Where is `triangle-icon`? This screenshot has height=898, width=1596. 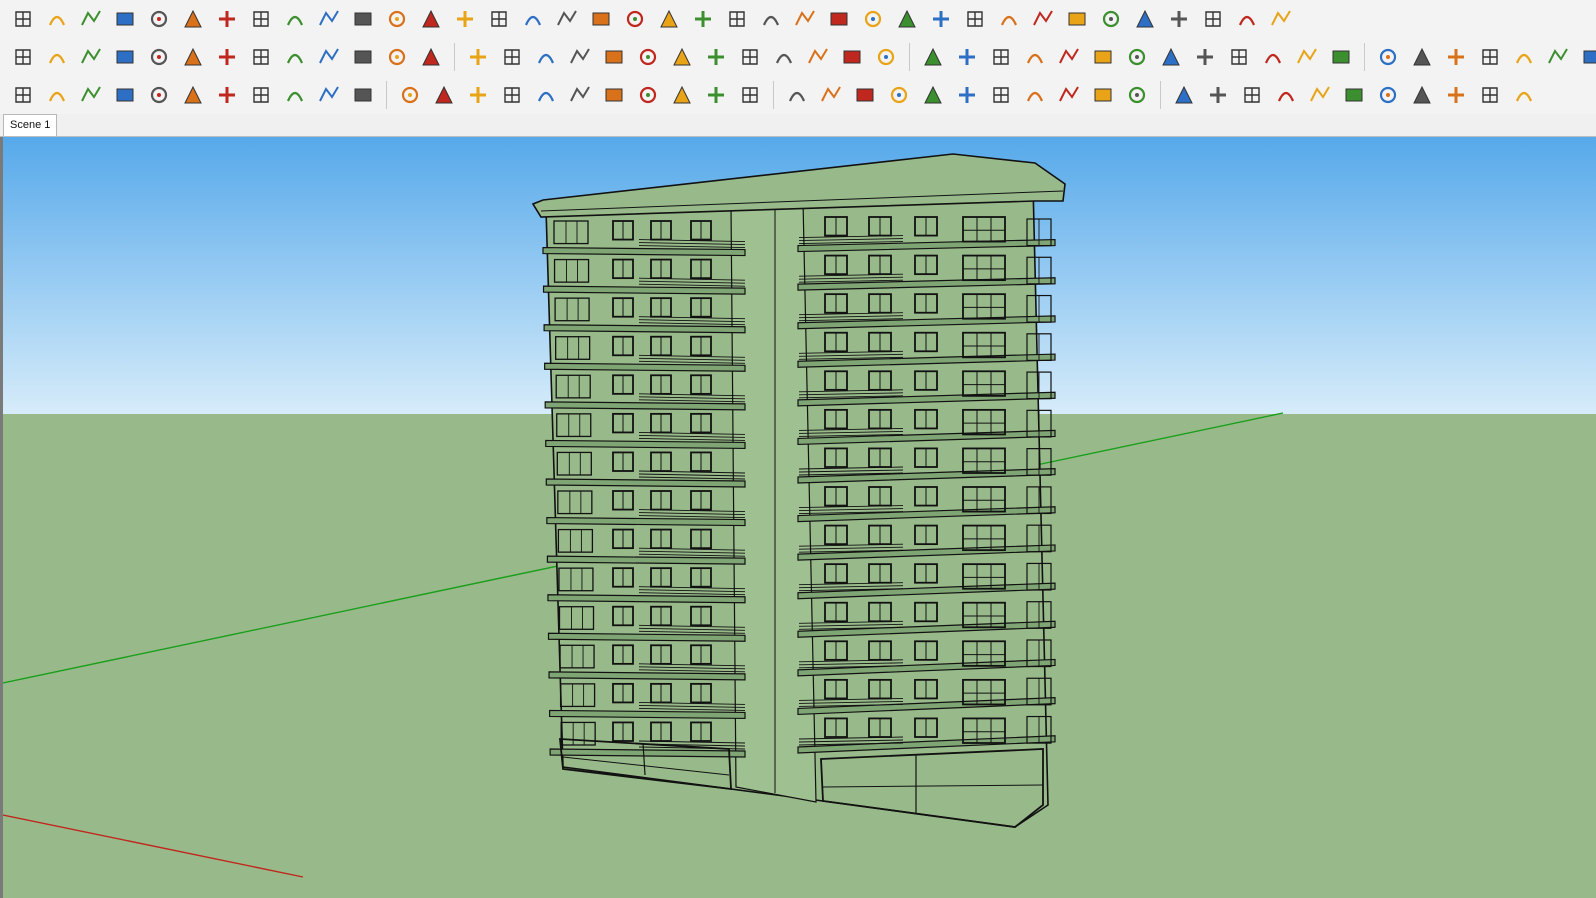
triangle-icon is located at coordinates (682, 95).